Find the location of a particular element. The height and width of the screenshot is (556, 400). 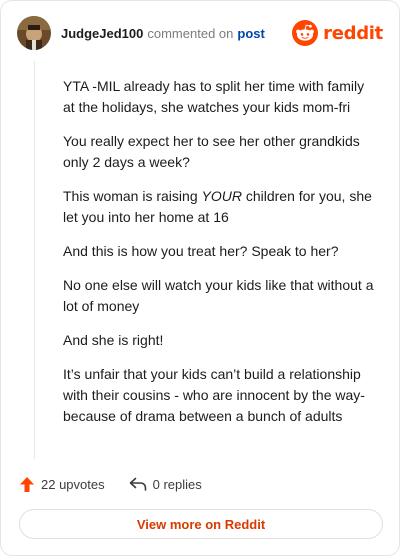

emphasis-text: YOUR is located at coordinates (221, 196).